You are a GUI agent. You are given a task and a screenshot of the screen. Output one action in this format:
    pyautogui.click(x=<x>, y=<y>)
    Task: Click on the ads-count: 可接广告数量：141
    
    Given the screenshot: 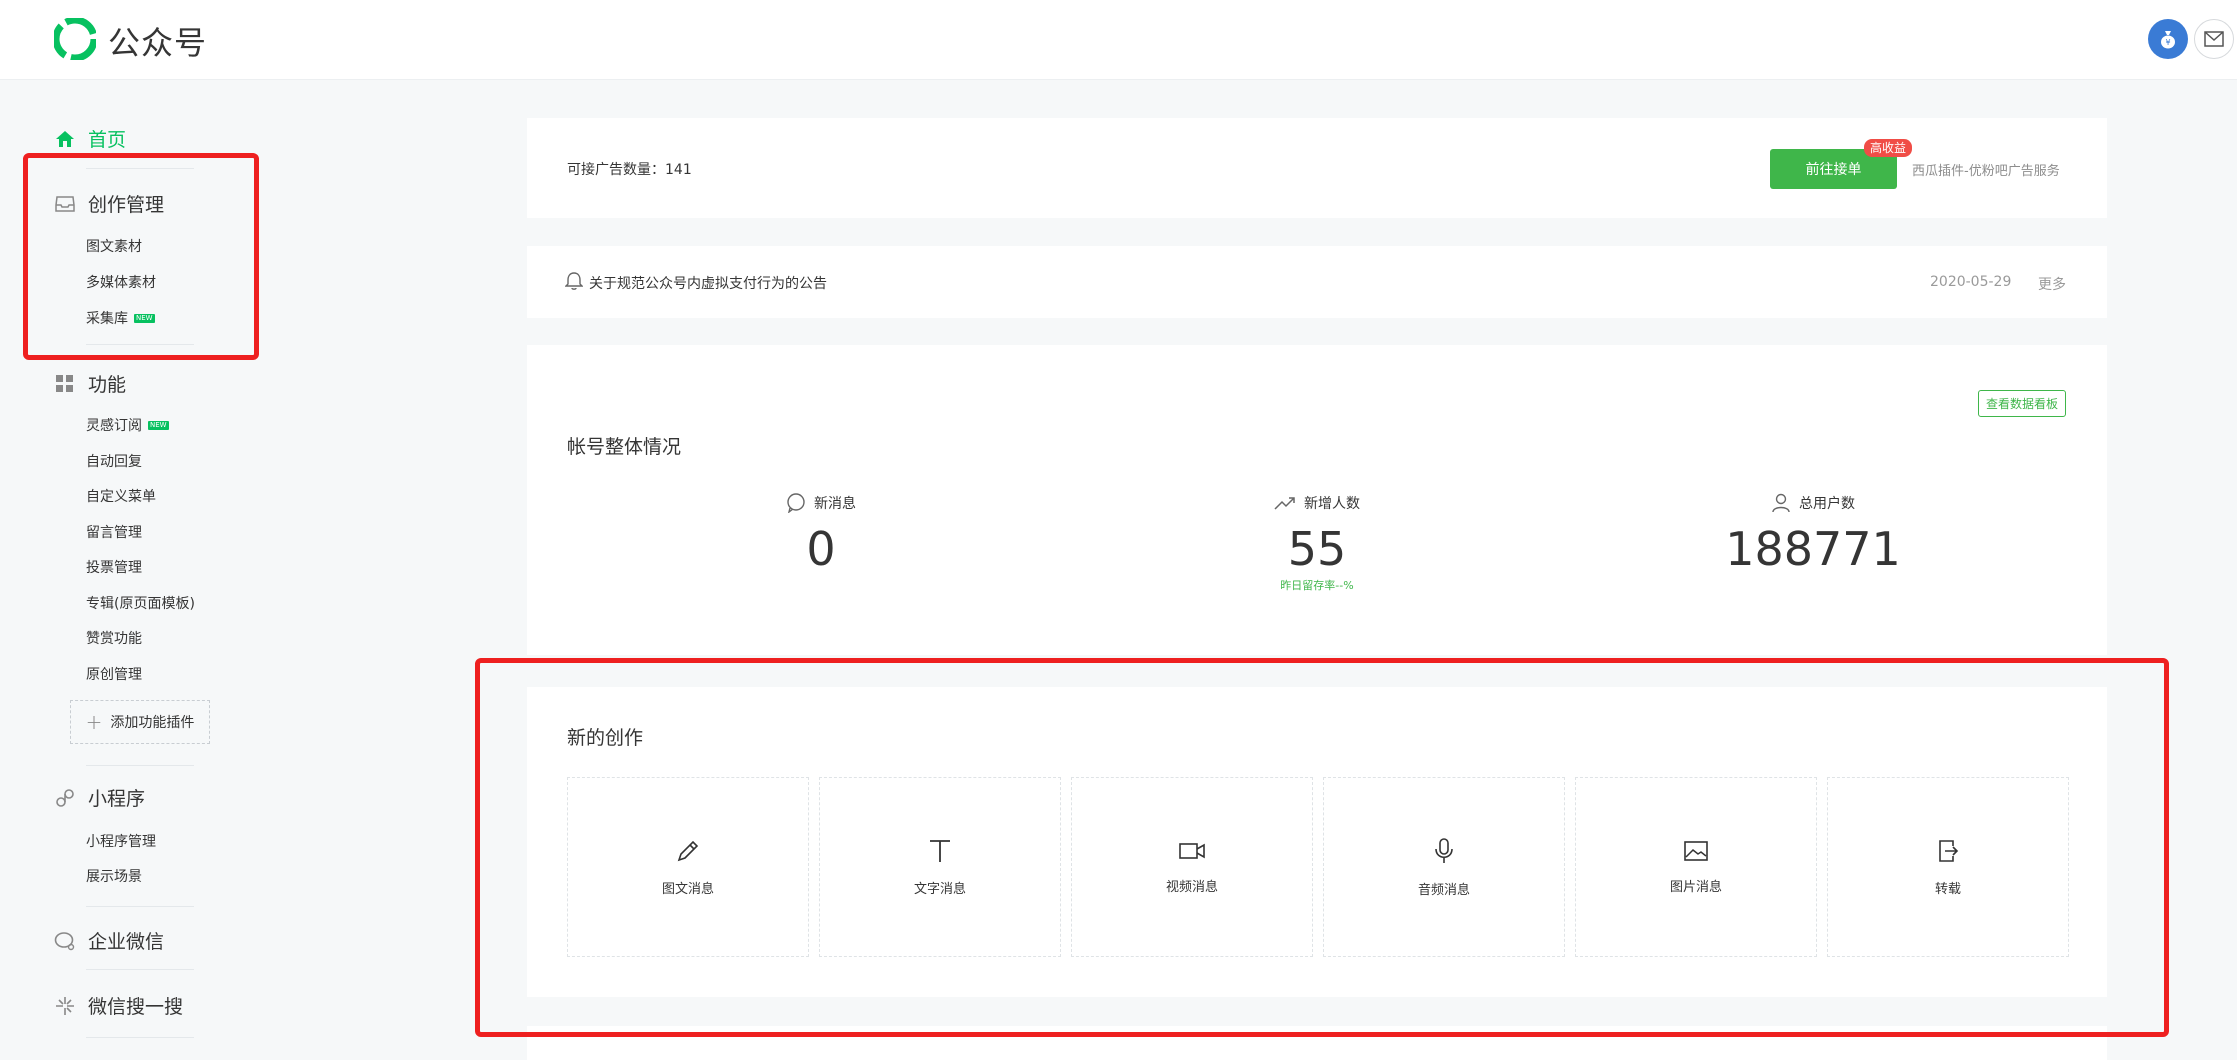 What is the action you would take?
    pyautogui.click(x=629, y=170)
    